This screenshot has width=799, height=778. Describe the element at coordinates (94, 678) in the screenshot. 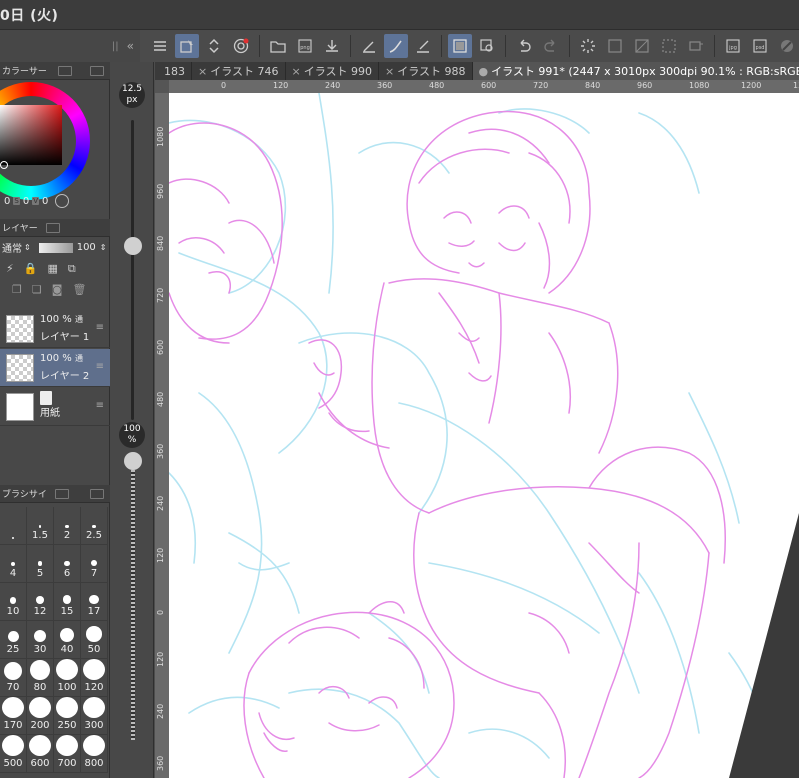

I see `brush-size-preset: 120` at that location.